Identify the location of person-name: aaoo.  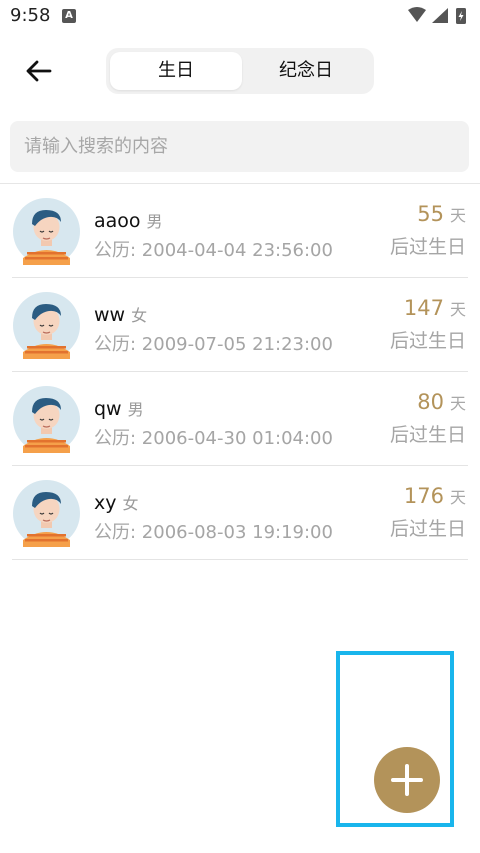
(117, 221).